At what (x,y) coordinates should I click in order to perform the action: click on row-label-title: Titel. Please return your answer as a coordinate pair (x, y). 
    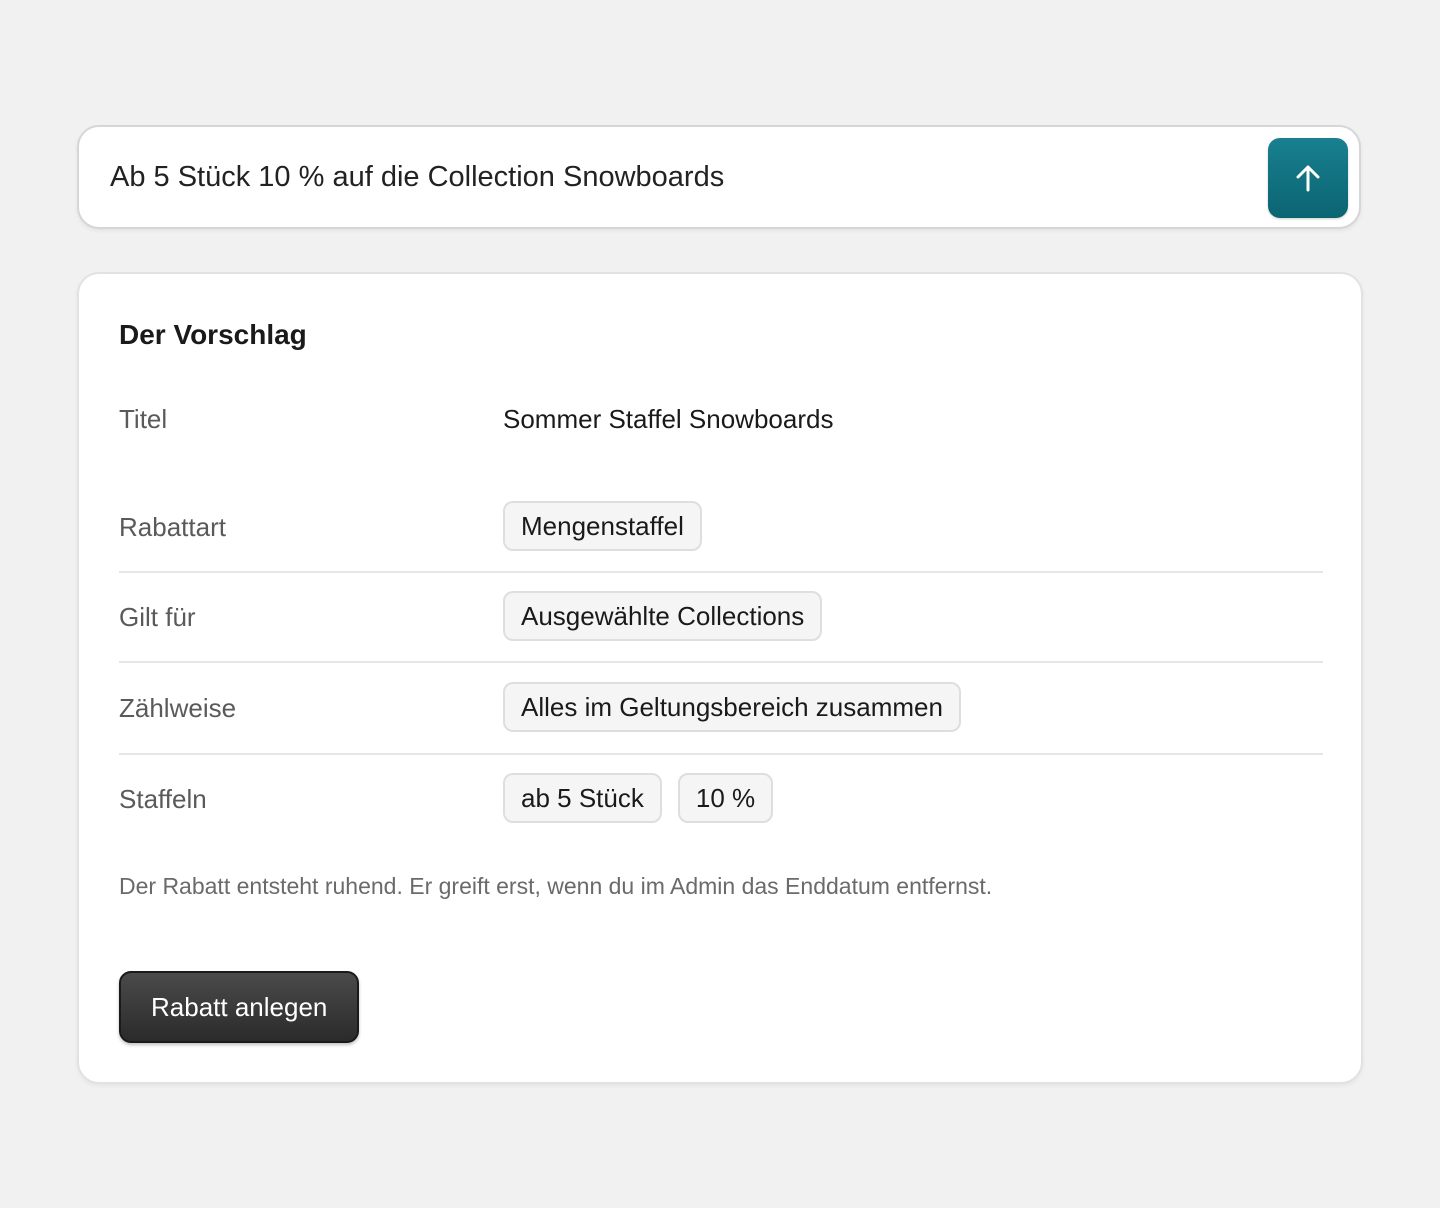
    Looking at the image, I should click on (143, 419).